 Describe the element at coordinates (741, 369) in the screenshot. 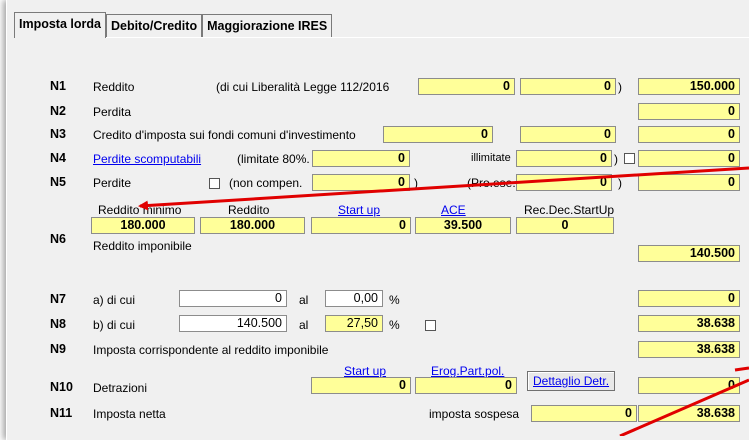

I see `red-line-detrazioni` at that location.